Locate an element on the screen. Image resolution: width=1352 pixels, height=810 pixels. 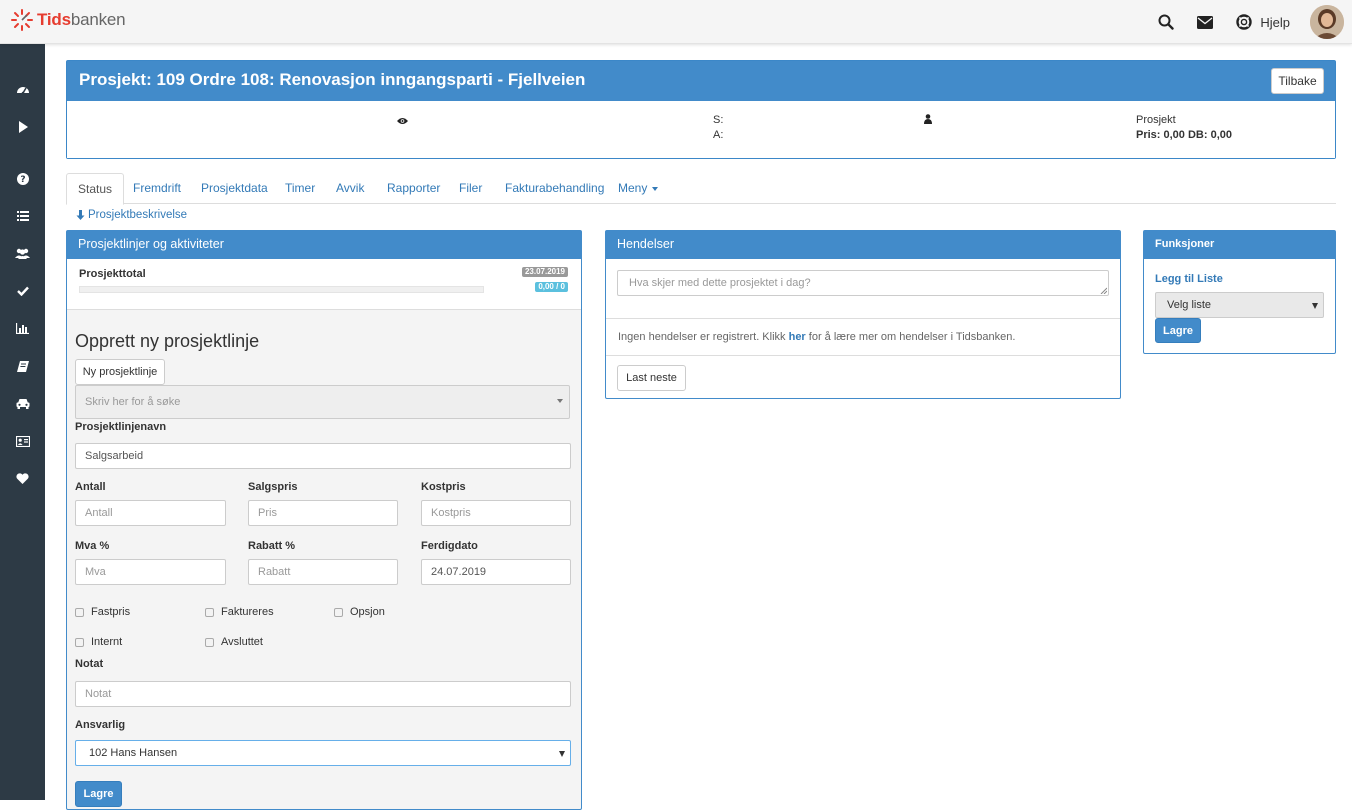
antall-input: Antall is located at coordinates (150, 513).